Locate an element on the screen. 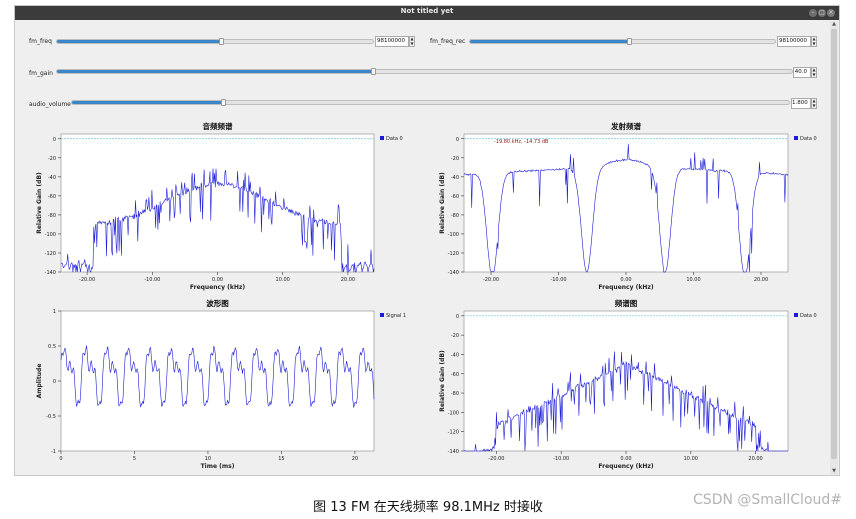 The image size is (856, 519). x-tick-label: 20 is located at coordinates (355, 459).